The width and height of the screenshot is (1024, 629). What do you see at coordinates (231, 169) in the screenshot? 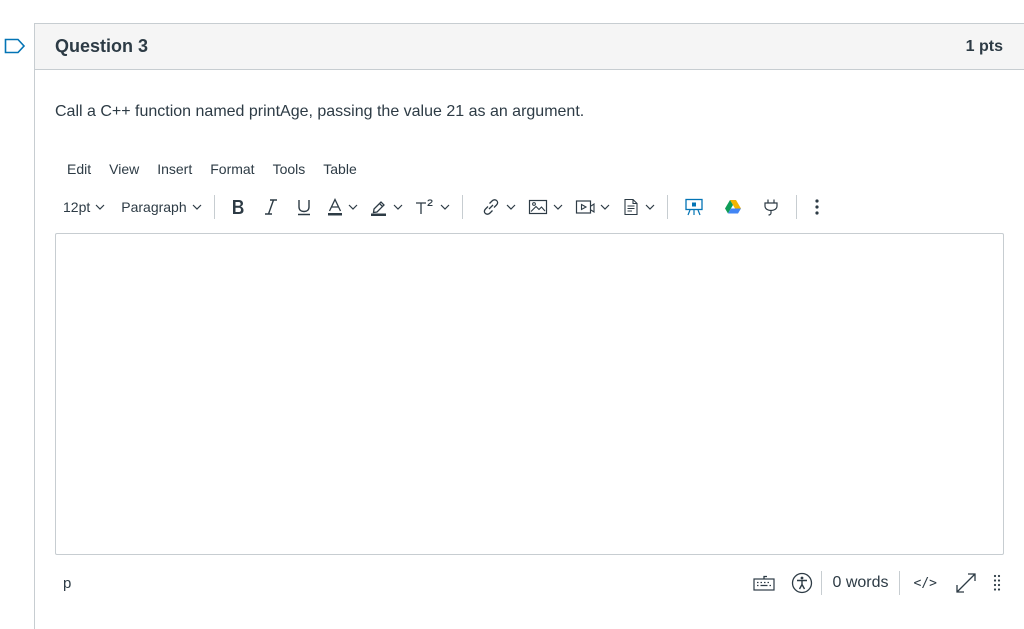
I see `menu-format: Format` at bounding box center [231, 169].